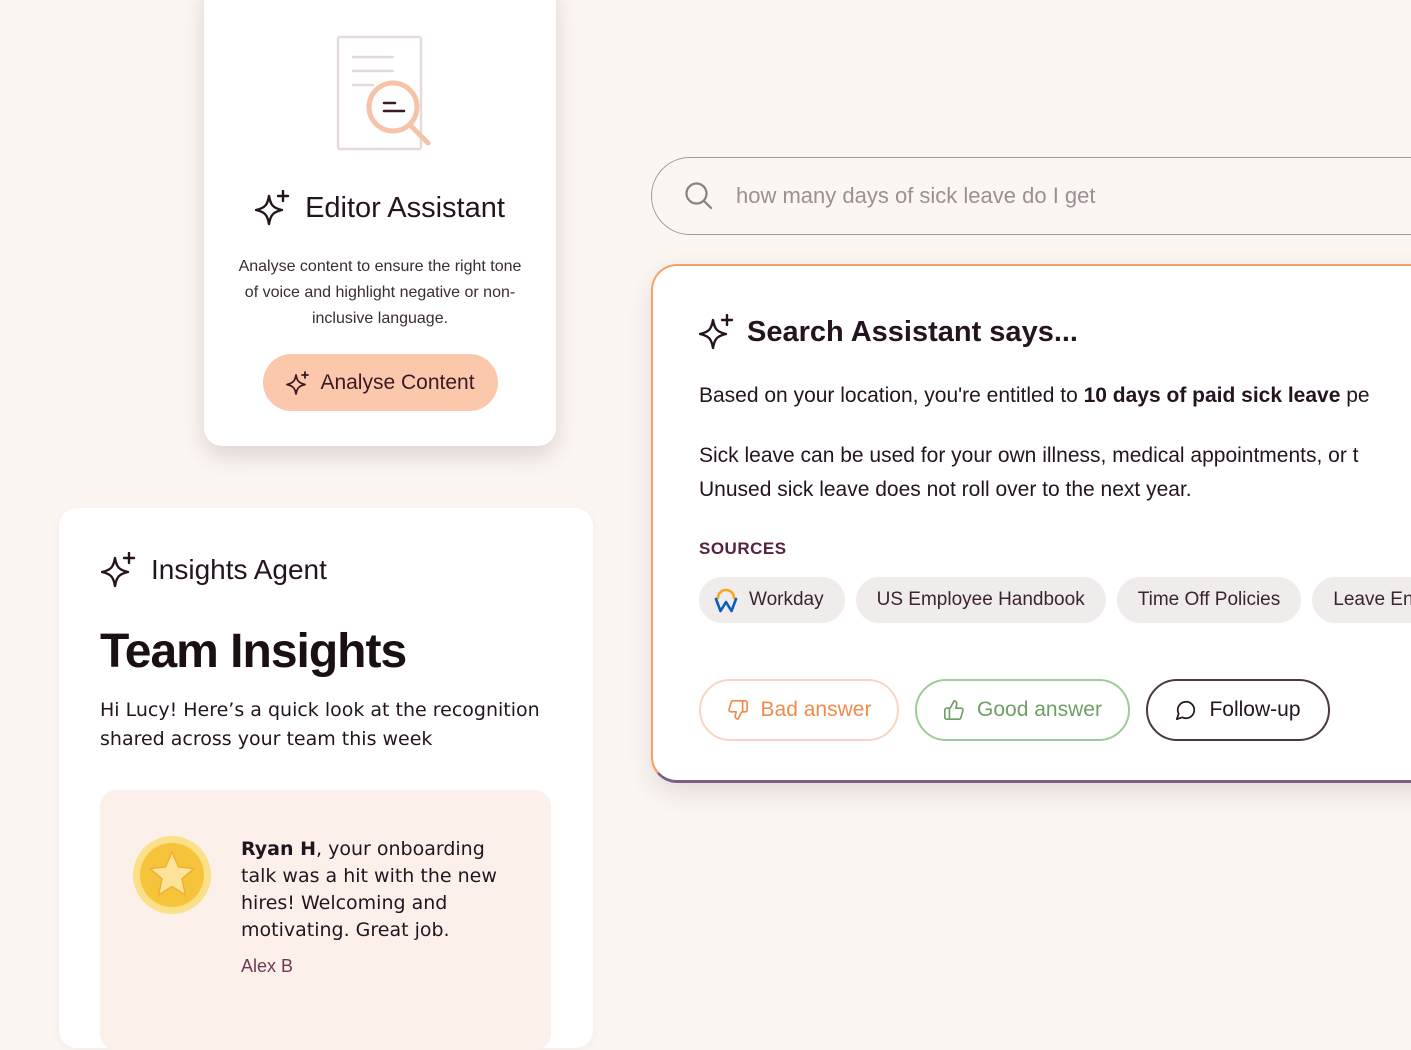 Image resolution: width=1411 pixels, height=1050 pixels. Describe the element at coordinates (1072, 196) in the screenshot. I see `search-input` at that location.